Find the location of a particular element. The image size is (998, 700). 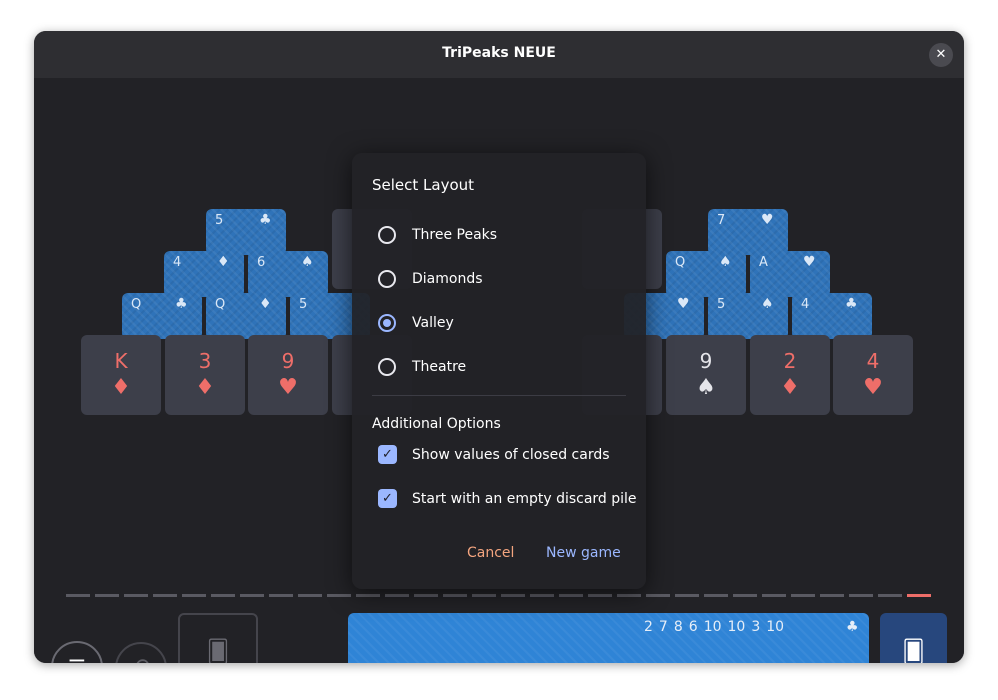

tableau-card: 4 ♣ is located at coordinates (832, 316).